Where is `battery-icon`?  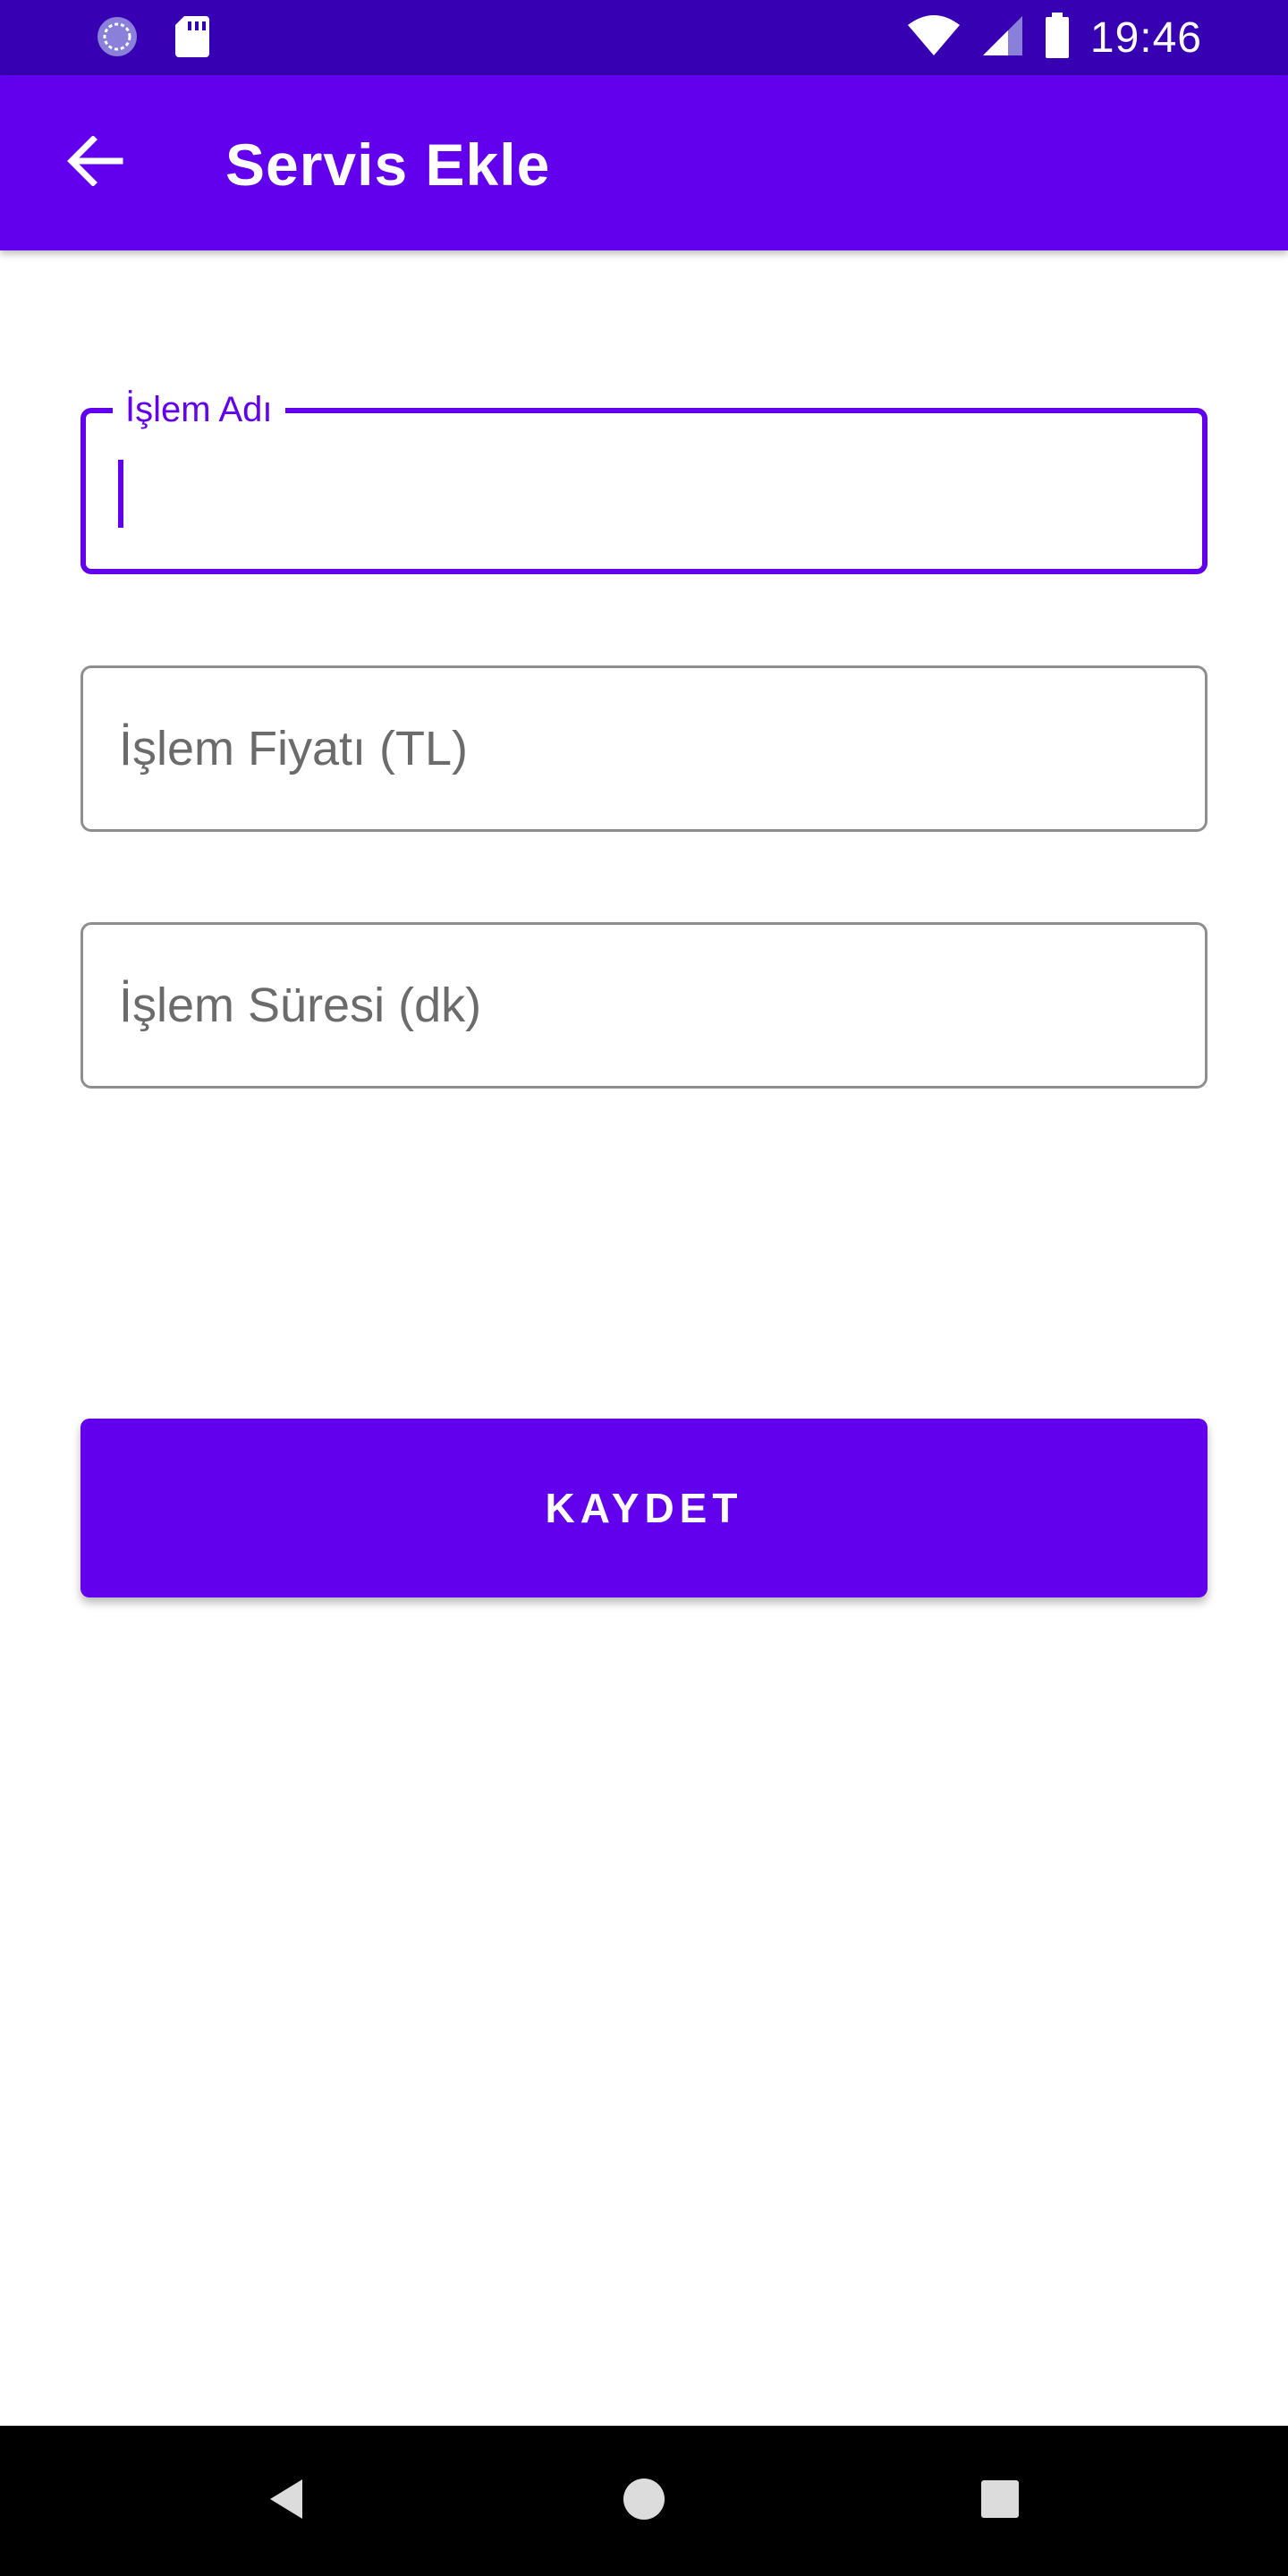 battery-icon is located at coordinates (1057, 38).